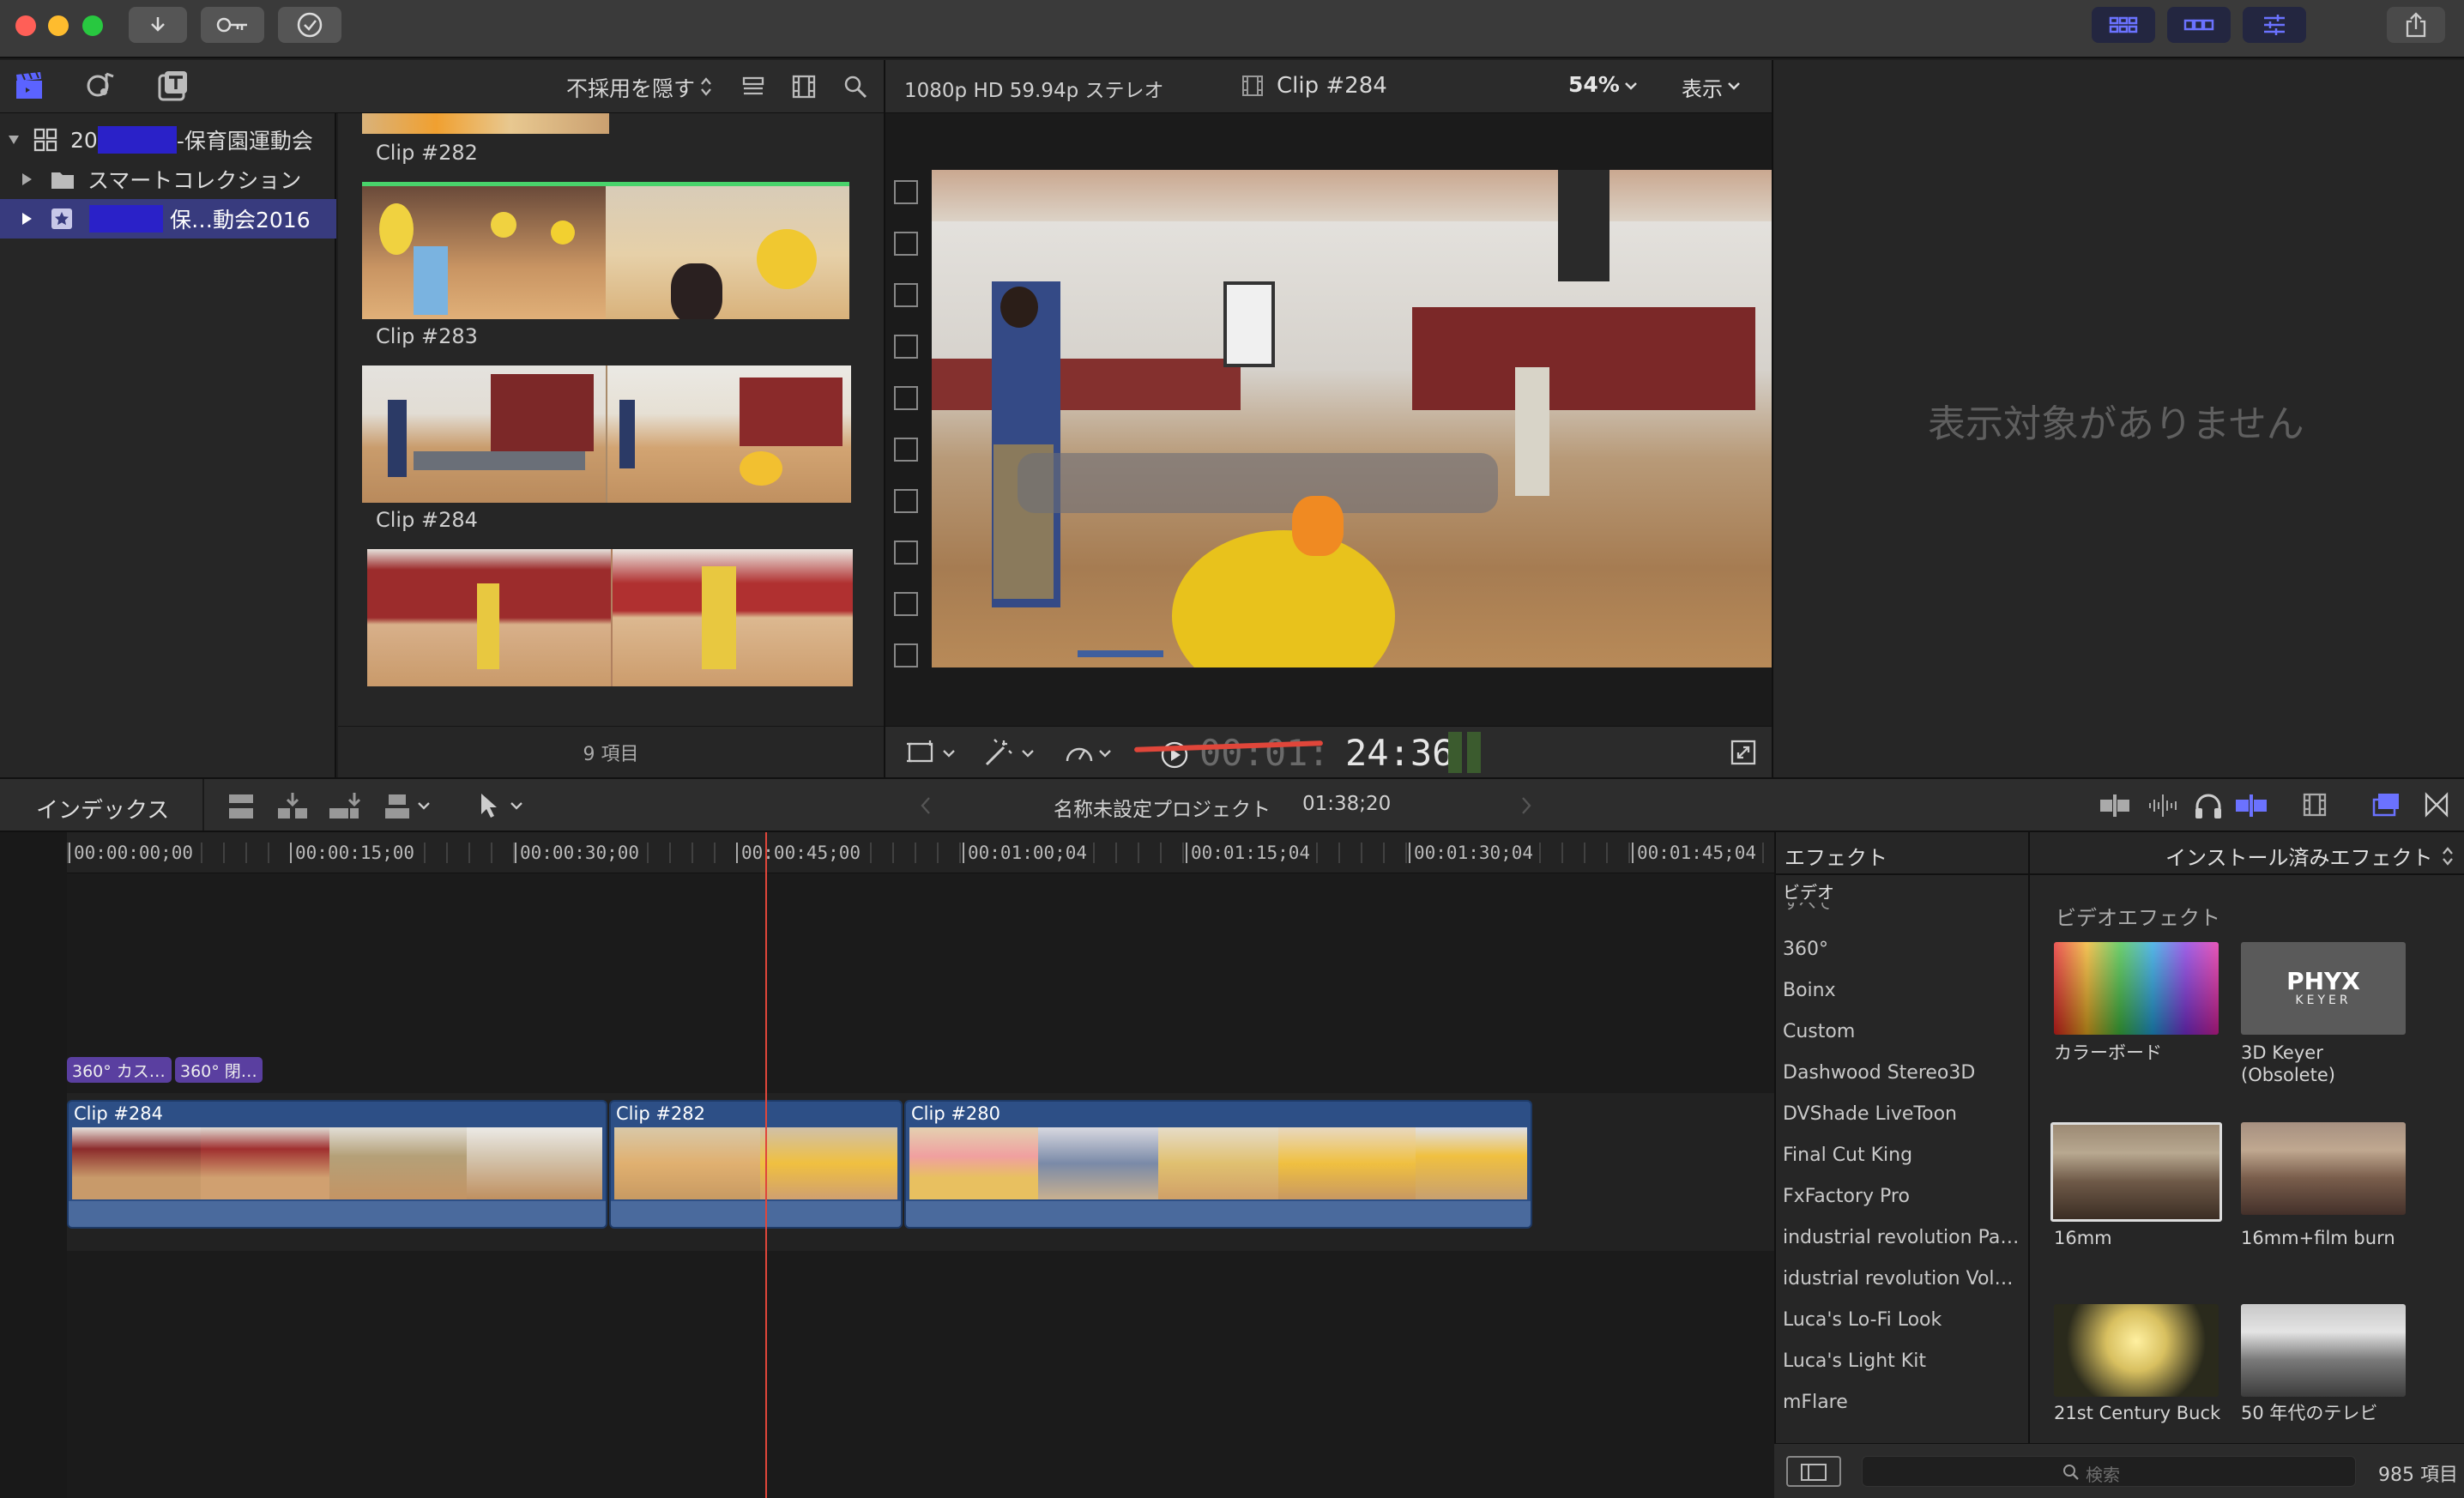 The width and height of the screenshot is (2464, 1498). Describe the element at coordinates (2136, 1350) in the screenshot. I see `effect-thumbnail-21st-century-buck` at that location.